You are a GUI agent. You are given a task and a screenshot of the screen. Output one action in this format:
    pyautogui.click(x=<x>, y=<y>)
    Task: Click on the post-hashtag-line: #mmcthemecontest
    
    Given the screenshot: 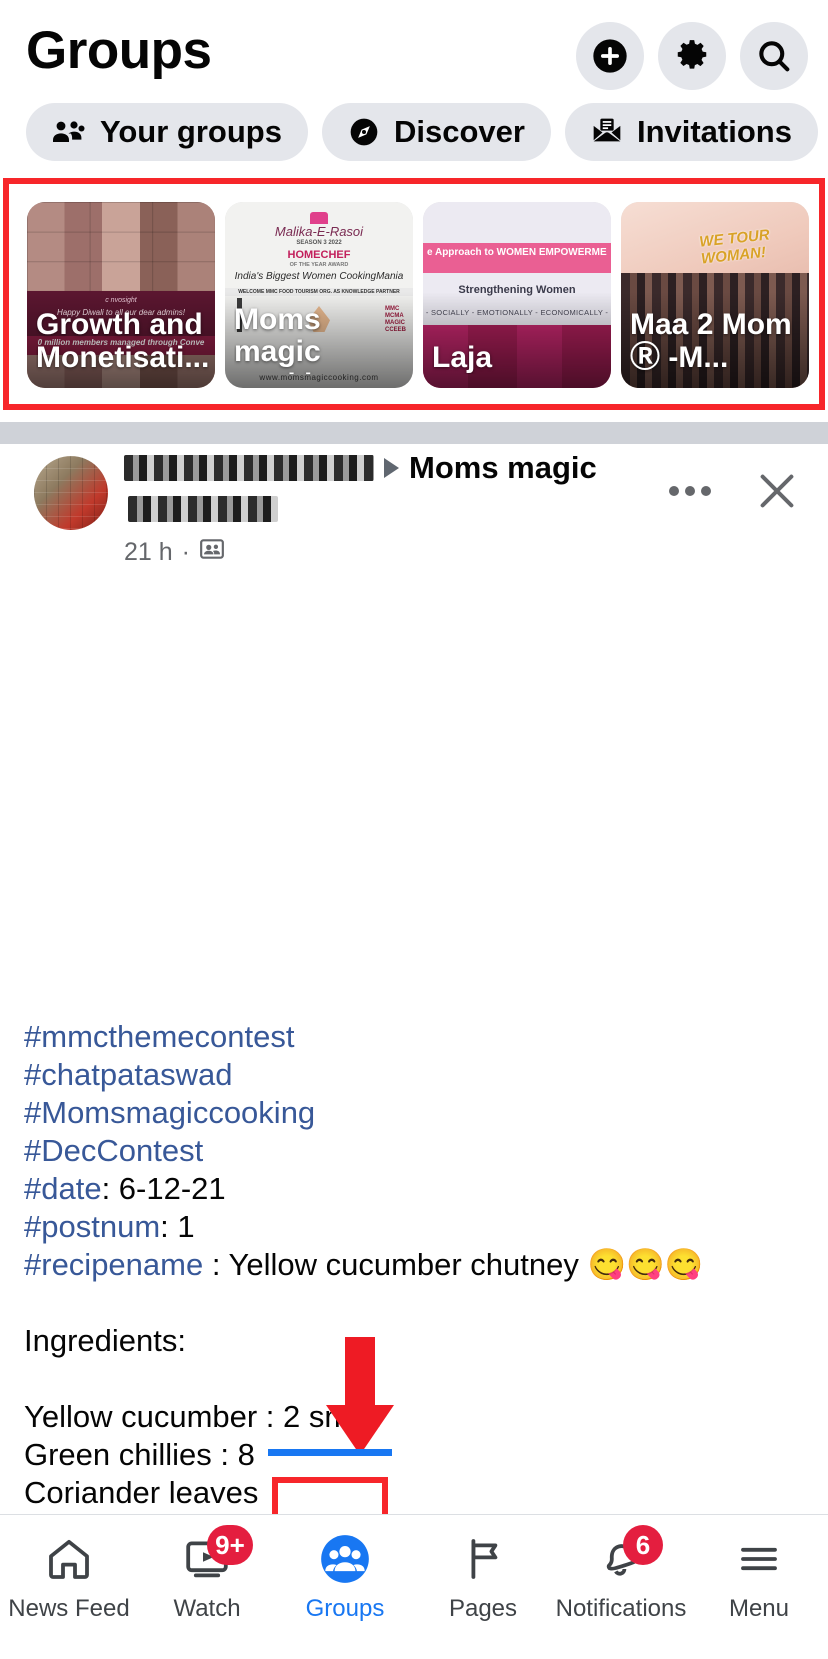 What is the action you would take?
    pyautogui.click(x=414, y=1037)
    